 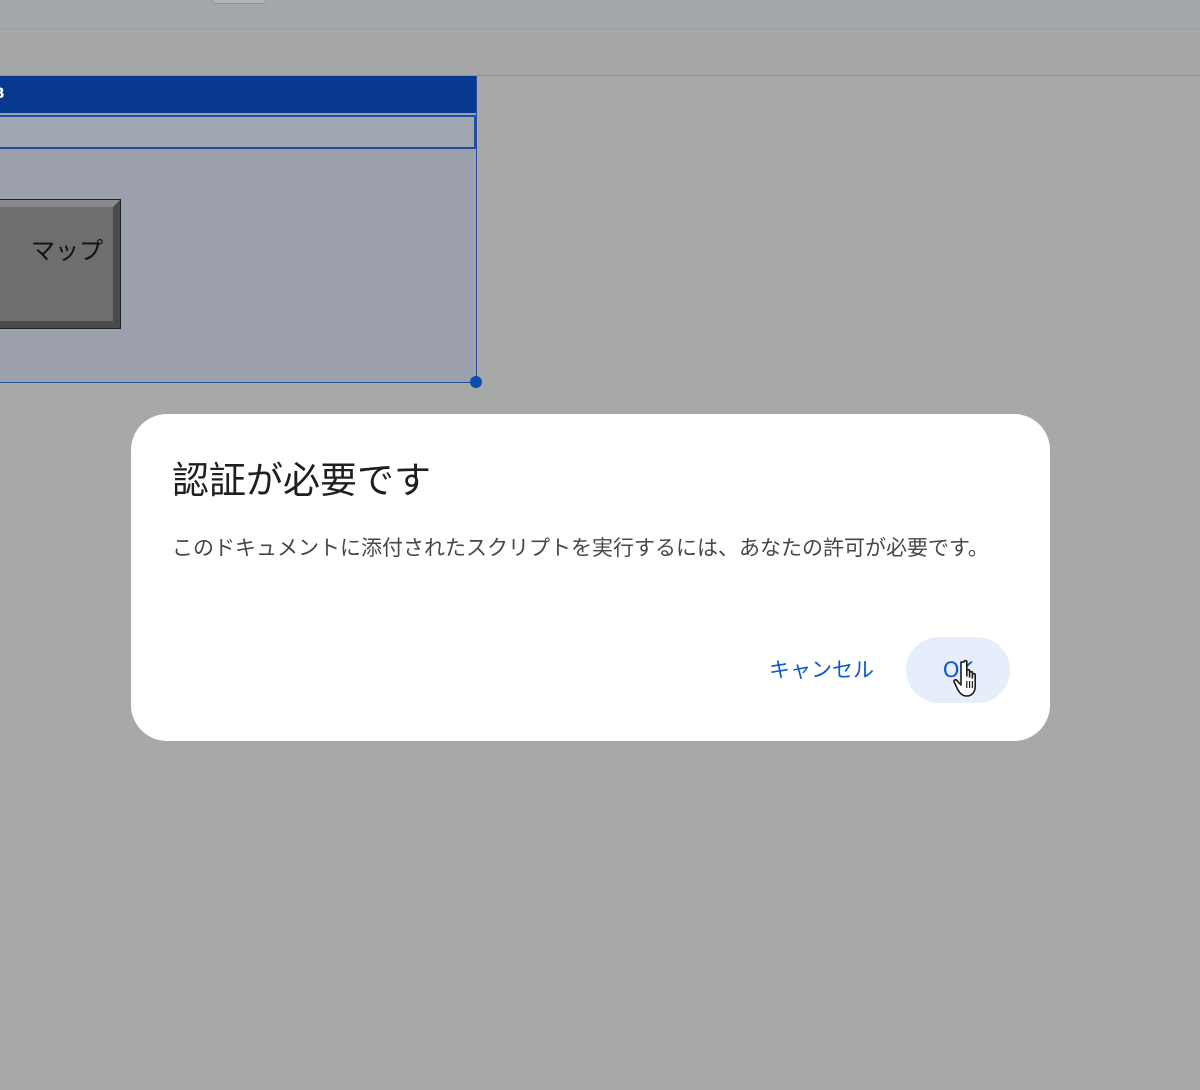 I want to click on toolbar-tab, so click(x=239, y=2).